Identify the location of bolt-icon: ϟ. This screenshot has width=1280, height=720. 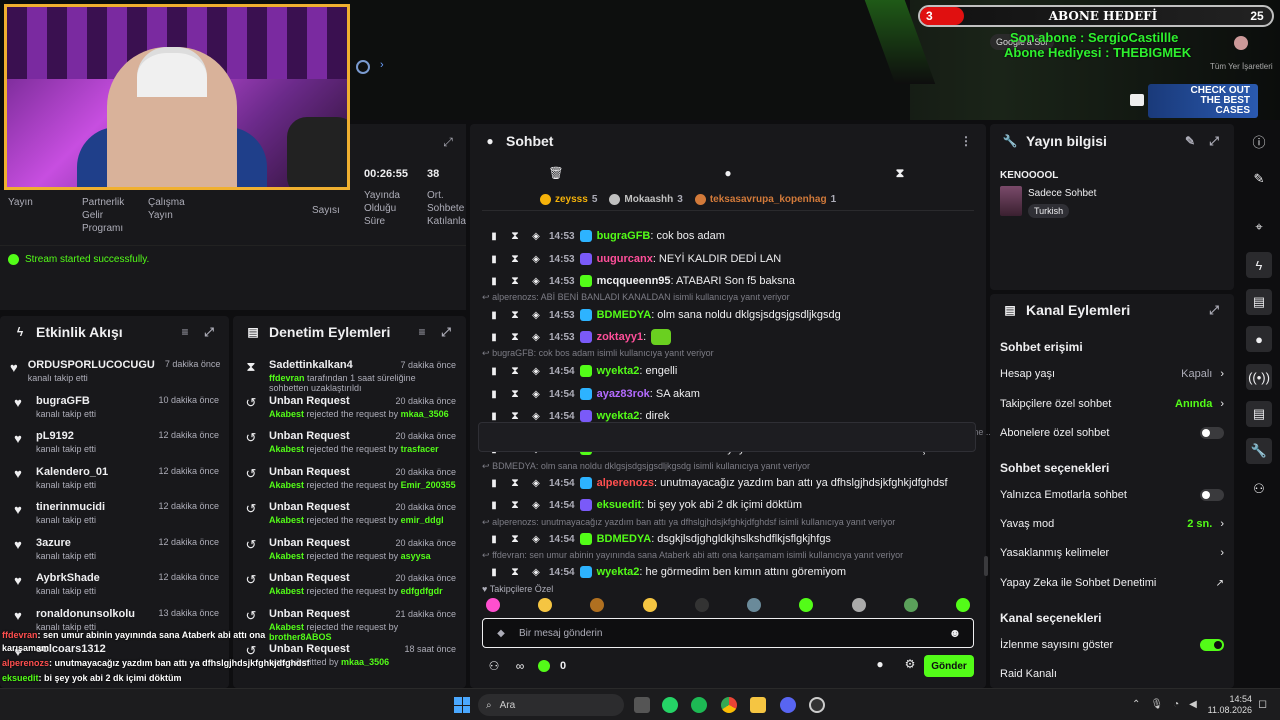
(1259, 265).